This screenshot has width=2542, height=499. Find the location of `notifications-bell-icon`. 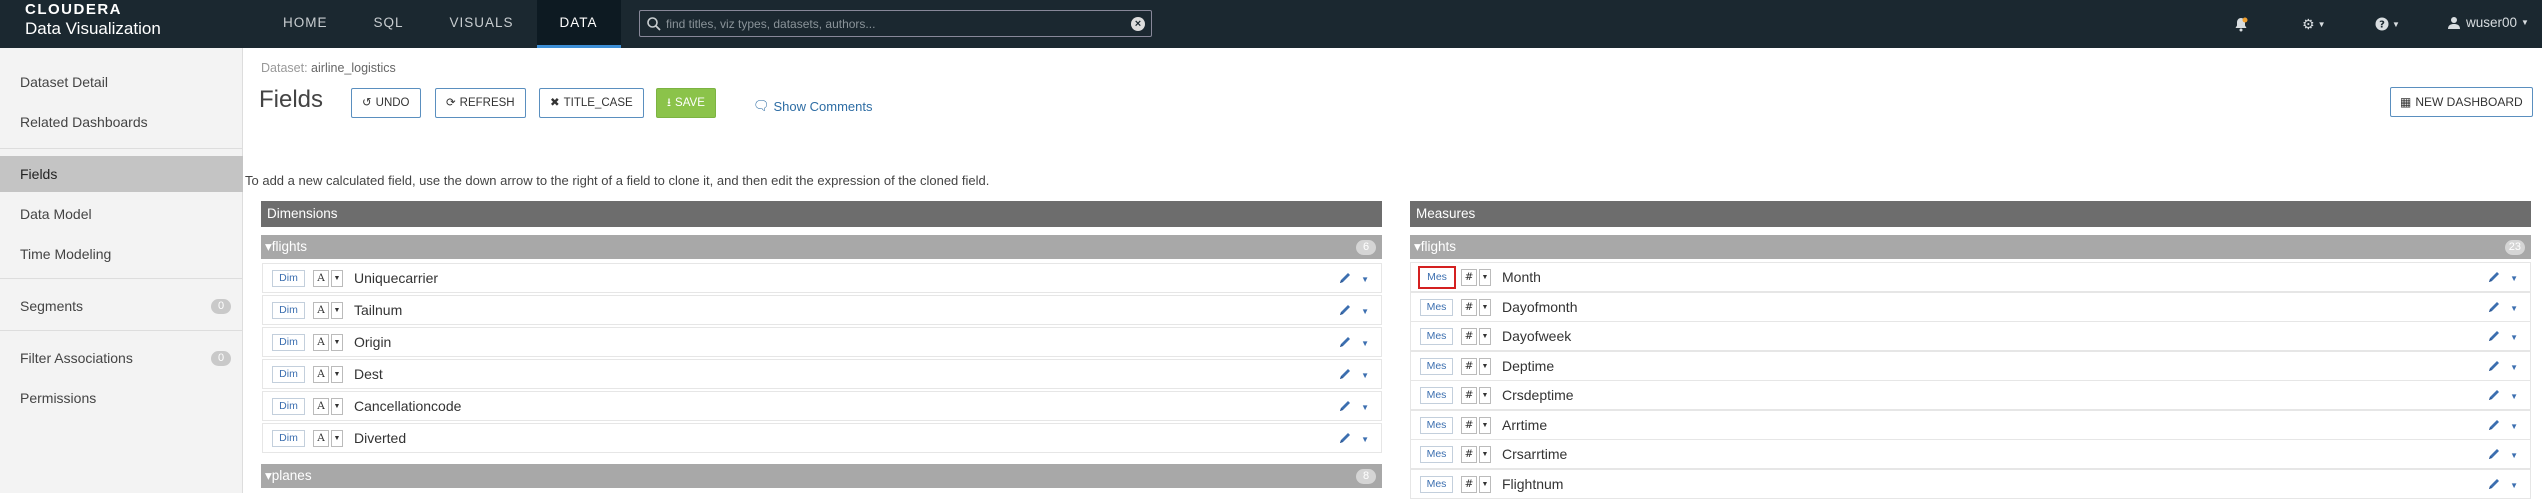

notifications-bell-icon is located at coordinates (2241, 24).